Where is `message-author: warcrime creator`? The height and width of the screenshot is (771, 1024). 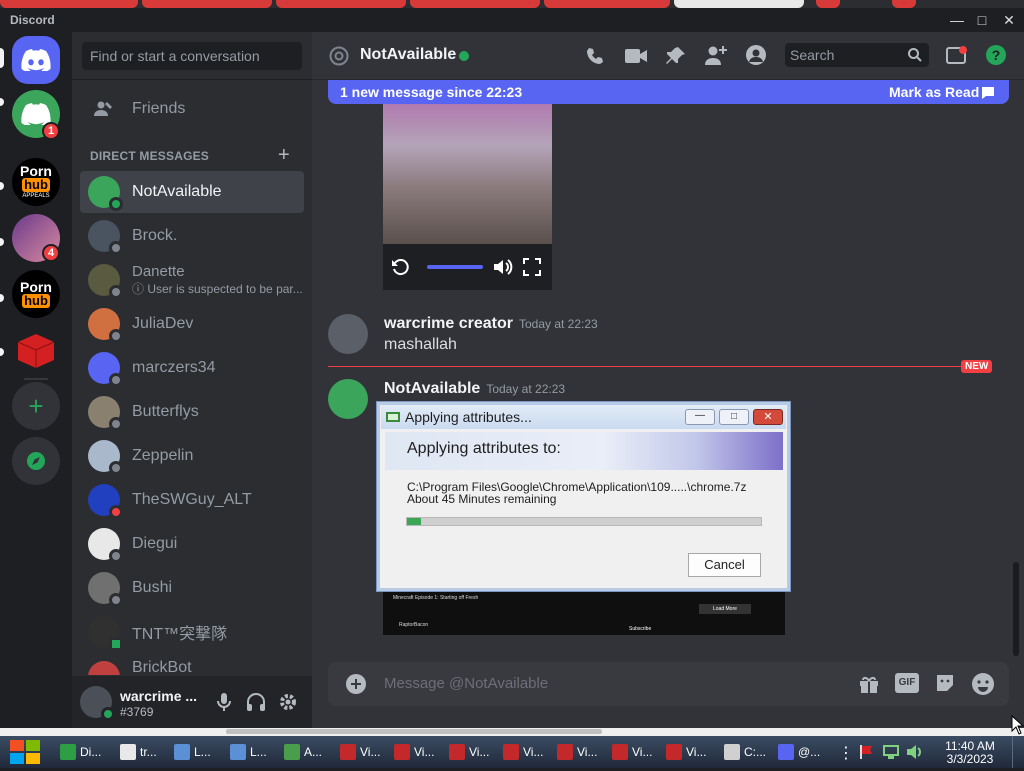
message-author: warcrime creator is located at coordinates (448, 323).